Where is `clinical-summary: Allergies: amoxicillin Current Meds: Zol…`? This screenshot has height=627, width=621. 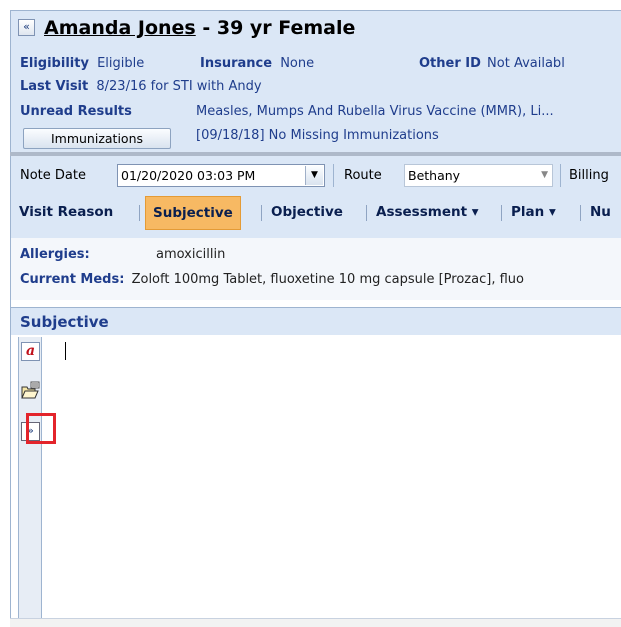 clinical-summary: Allergies: amoxicillin Current Meds: Zol… is located at coordinates (315, 269).